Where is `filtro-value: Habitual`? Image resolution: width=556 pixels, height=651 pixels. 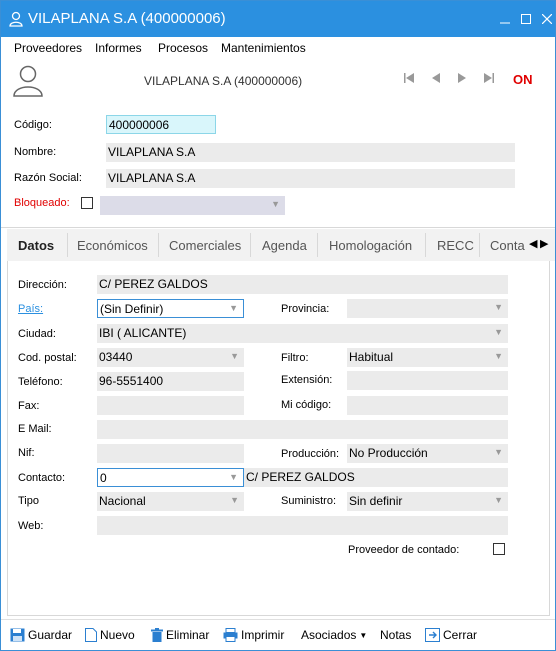
filtro-value: Habitual is located at coordinates (371, 357).